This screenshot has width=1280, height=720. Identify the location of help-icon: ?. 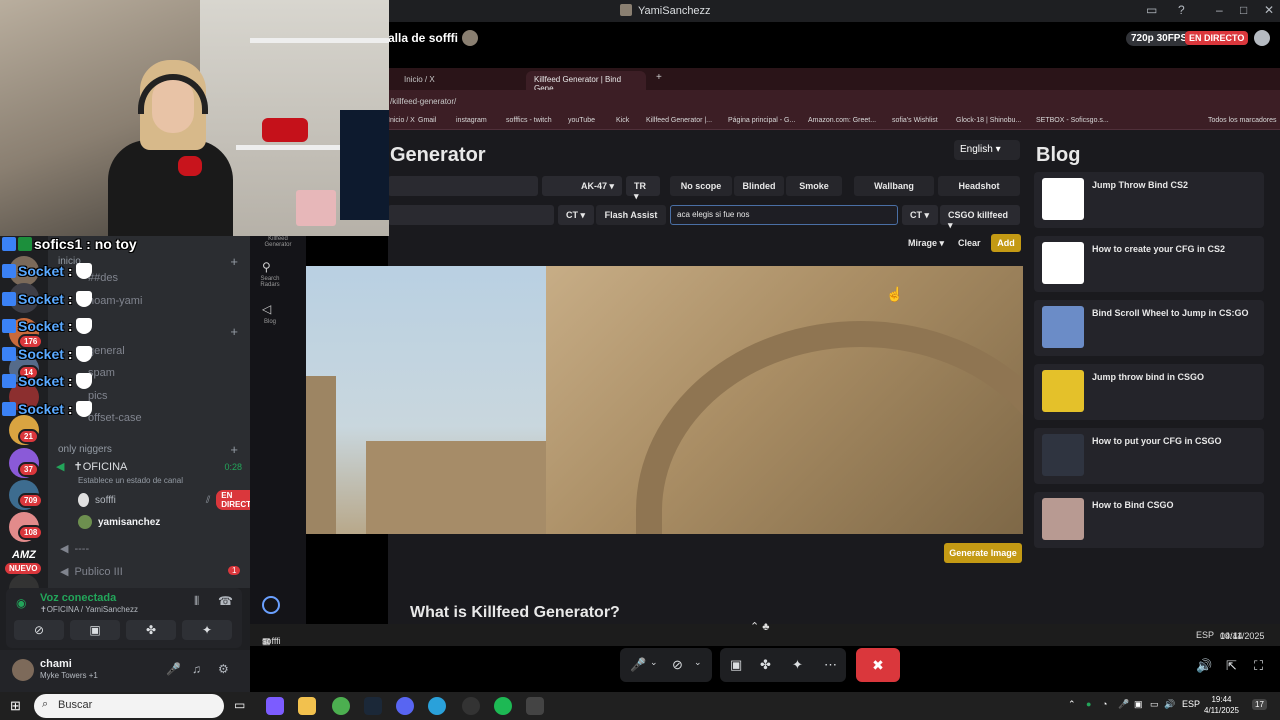
(1181, 10).